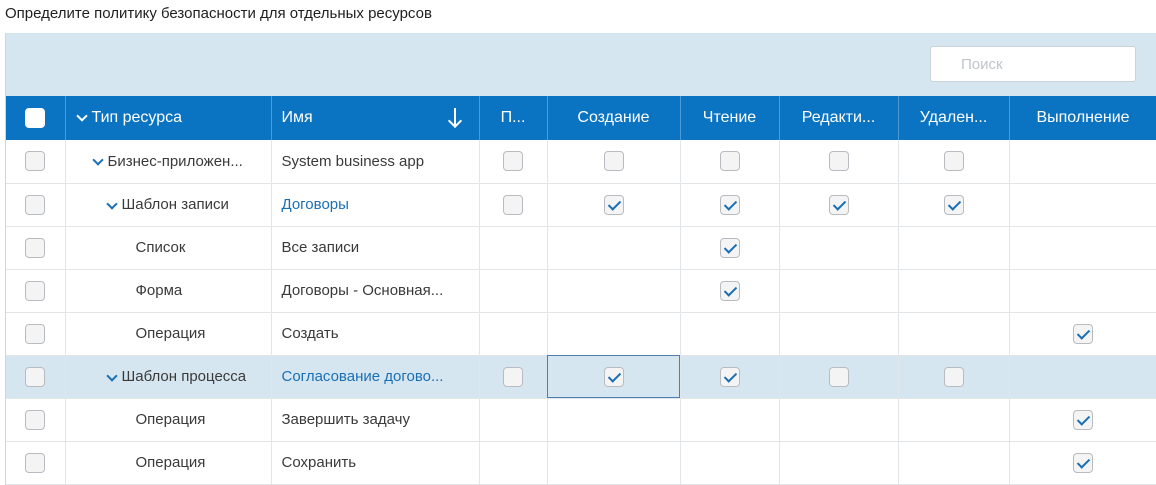 This screenshot has width=1156, height=485. I want to click on column-resource-type: Тип ресурса, so click(168, 118).